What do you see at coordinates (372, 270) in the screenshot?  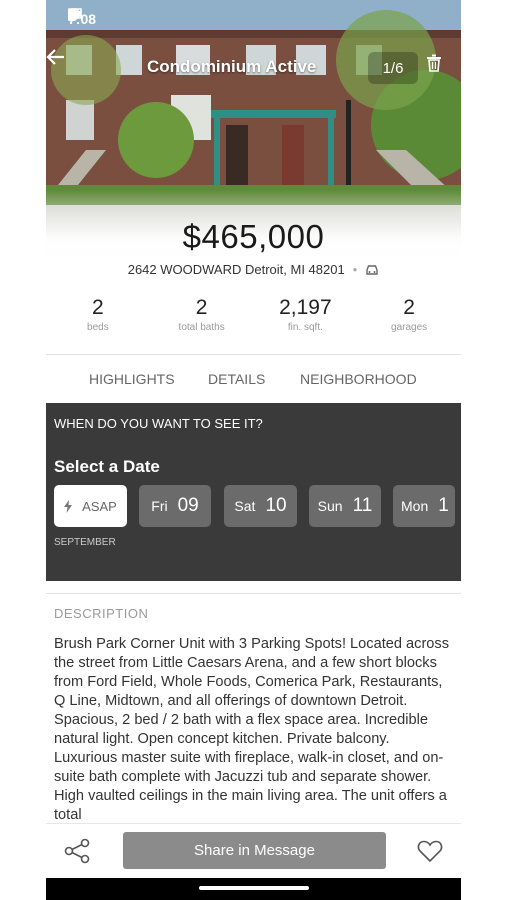 I see `car-icon` at bounding box center [372, 270].